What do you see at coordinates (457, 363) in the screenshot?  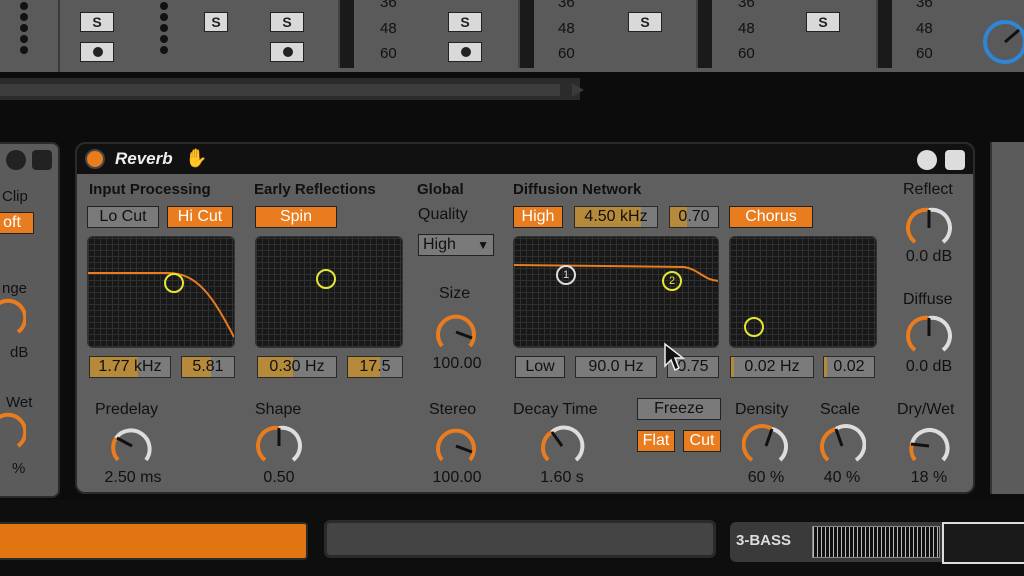 I see `size-value: 100.00` at bounding box center [457, 363].